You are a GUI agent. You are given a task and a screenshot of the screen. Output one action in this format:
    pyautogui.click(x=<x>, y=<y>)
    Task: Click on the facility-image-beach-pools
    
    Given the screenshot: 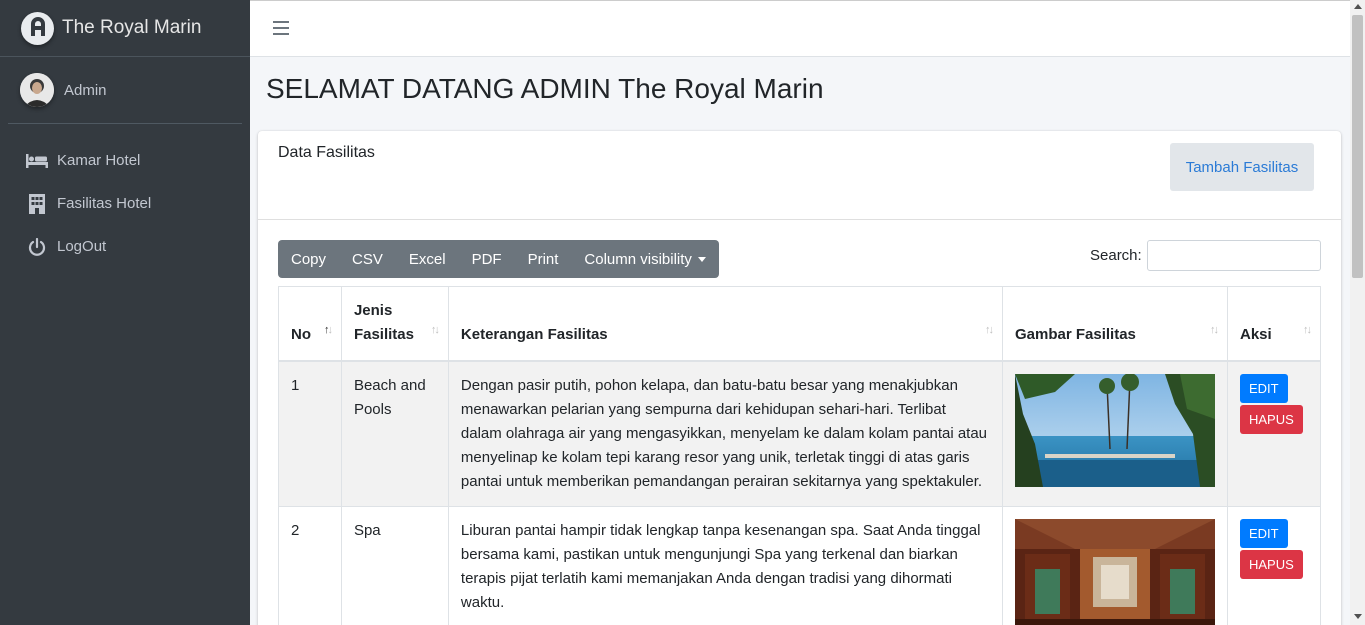 What is the action you would take?
    pyautogui.click(x=1115, y=430)
    